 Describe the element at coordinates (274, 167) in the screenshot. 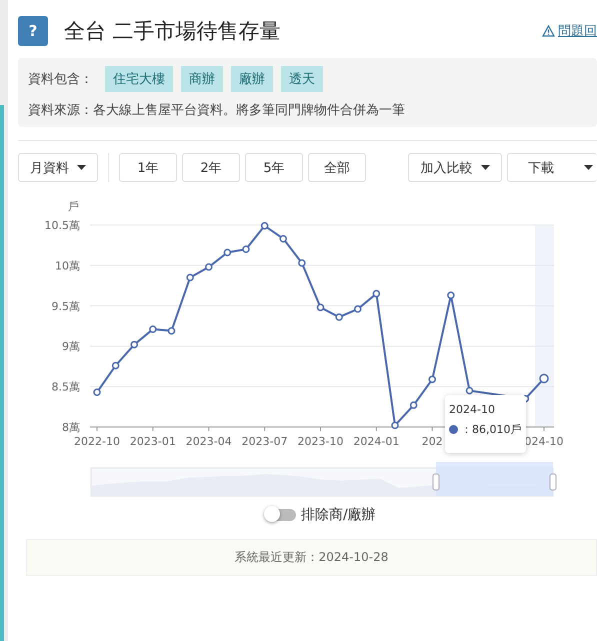

I see `range-button: 5年` at that location.